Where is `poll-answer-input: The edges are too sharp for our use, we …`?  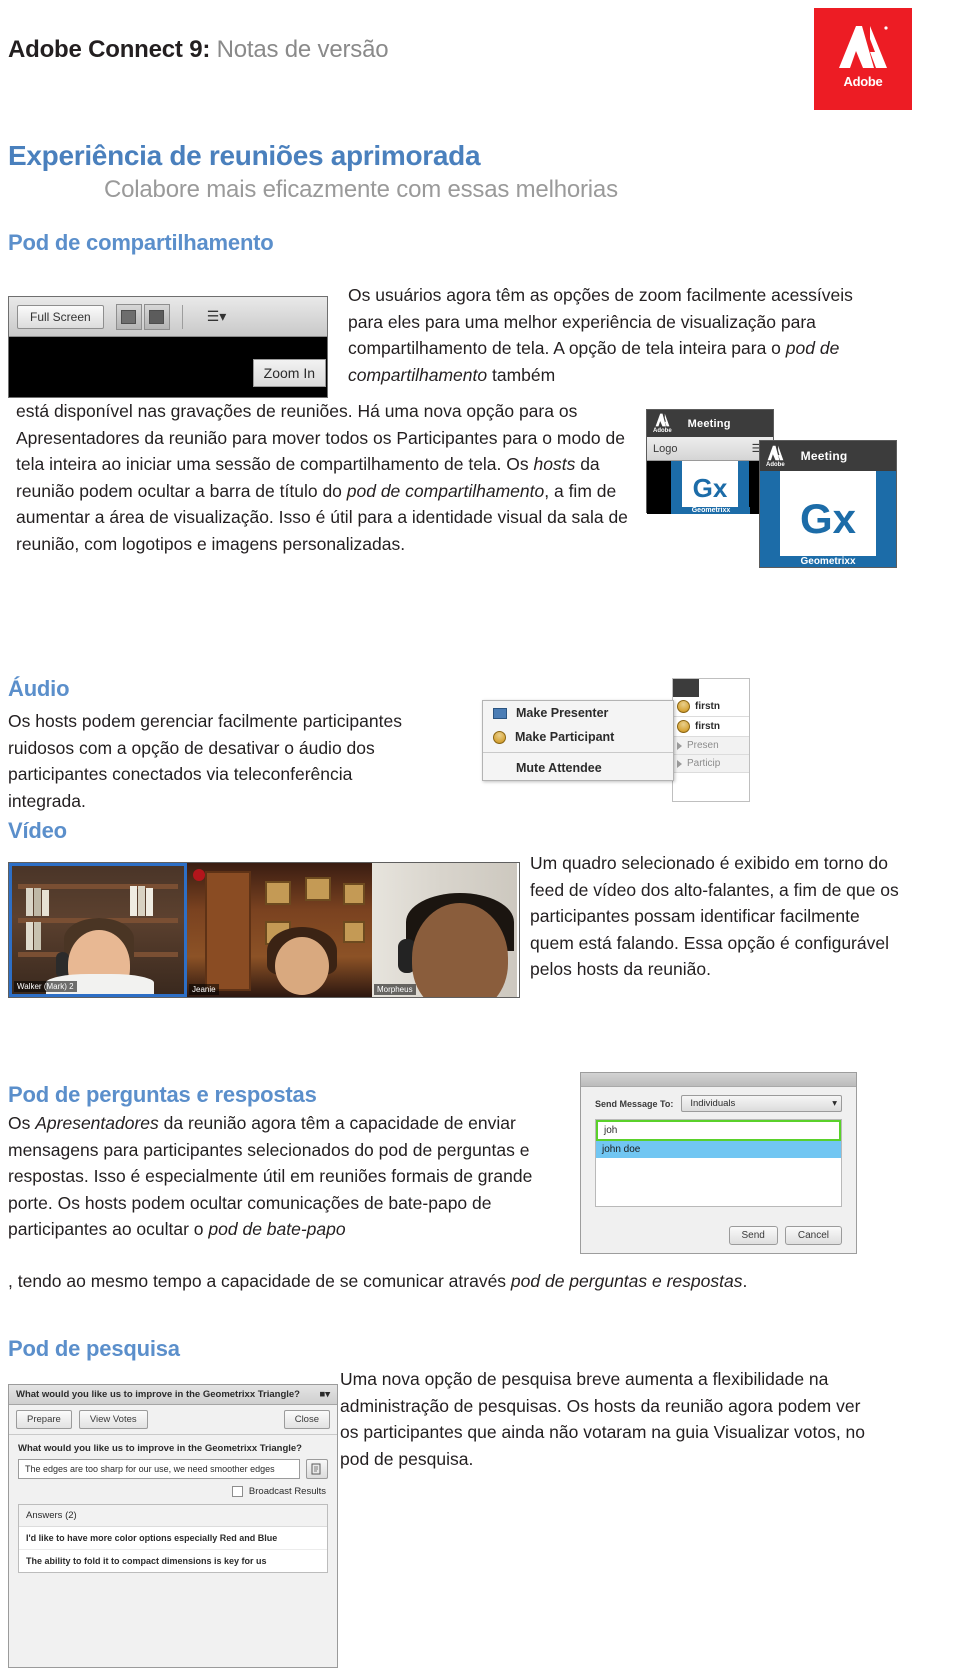 poll-answer-input: The edges are too sharp for our use, we … is located at coordinates (159, 1469).